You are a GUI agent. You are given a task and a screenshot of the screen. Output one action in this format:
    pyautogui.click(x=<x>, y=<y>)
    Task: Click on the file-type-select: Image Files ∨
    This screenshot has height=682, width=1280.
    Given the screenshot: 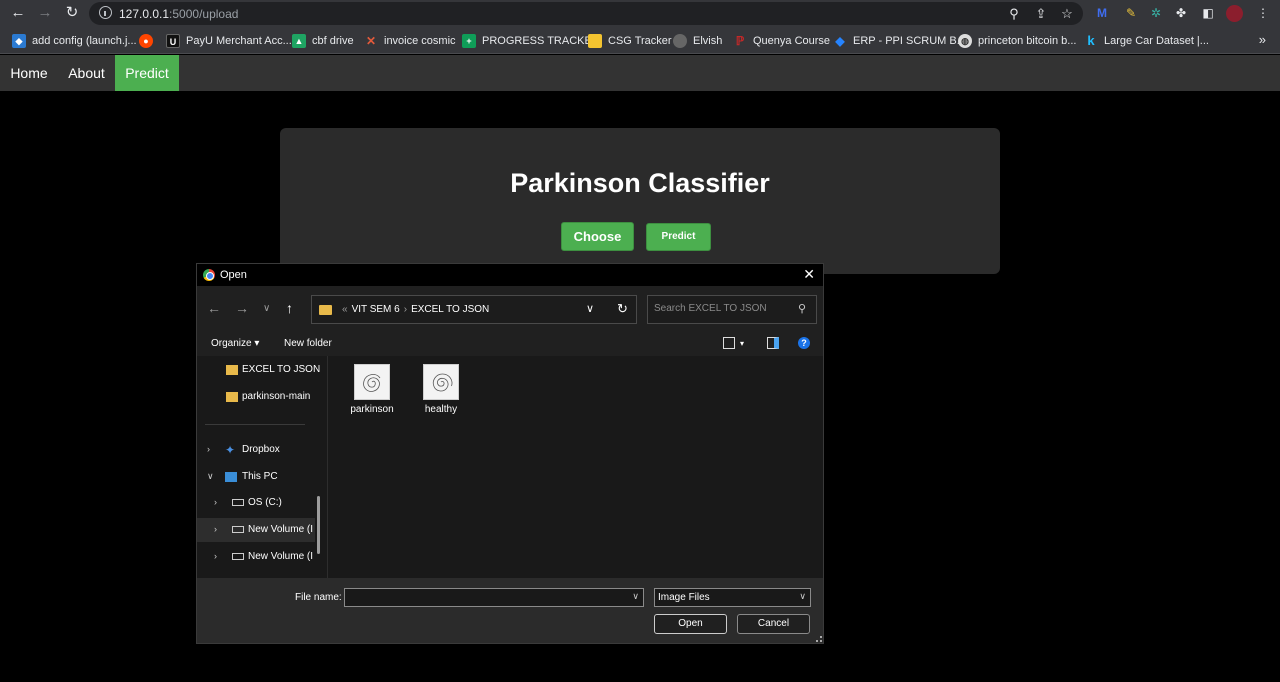 What is the action you would take?
    pyautogui.click(x=732, y=597)
    